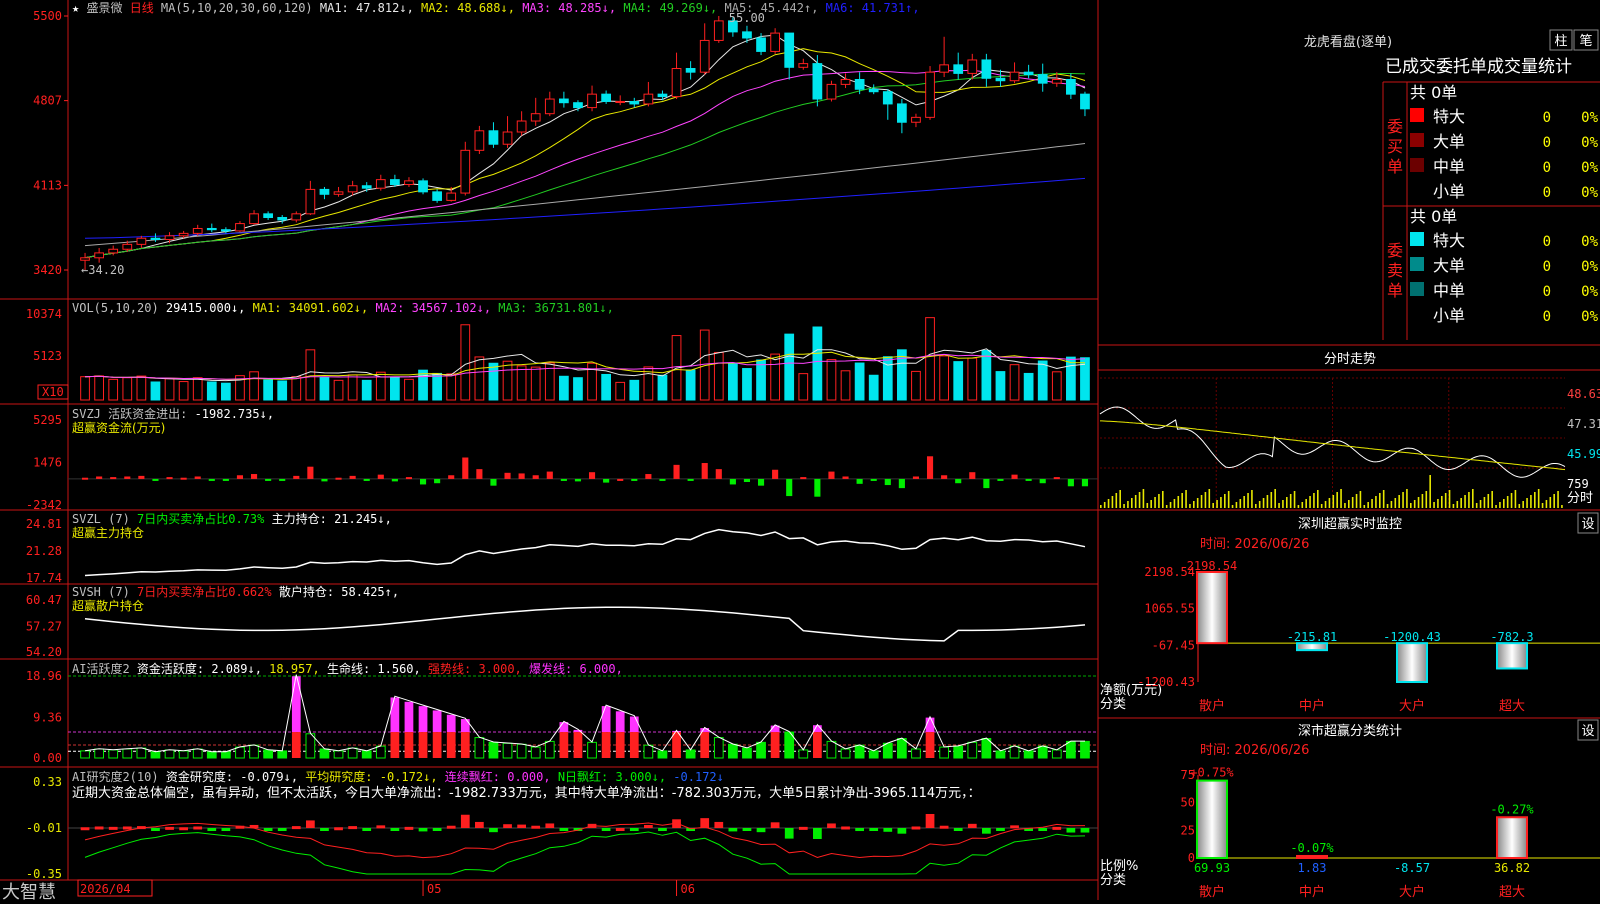  Describe the element at coordinates (1547, 193) in the screenshot. I see `buy-order-count: 0` at that location.